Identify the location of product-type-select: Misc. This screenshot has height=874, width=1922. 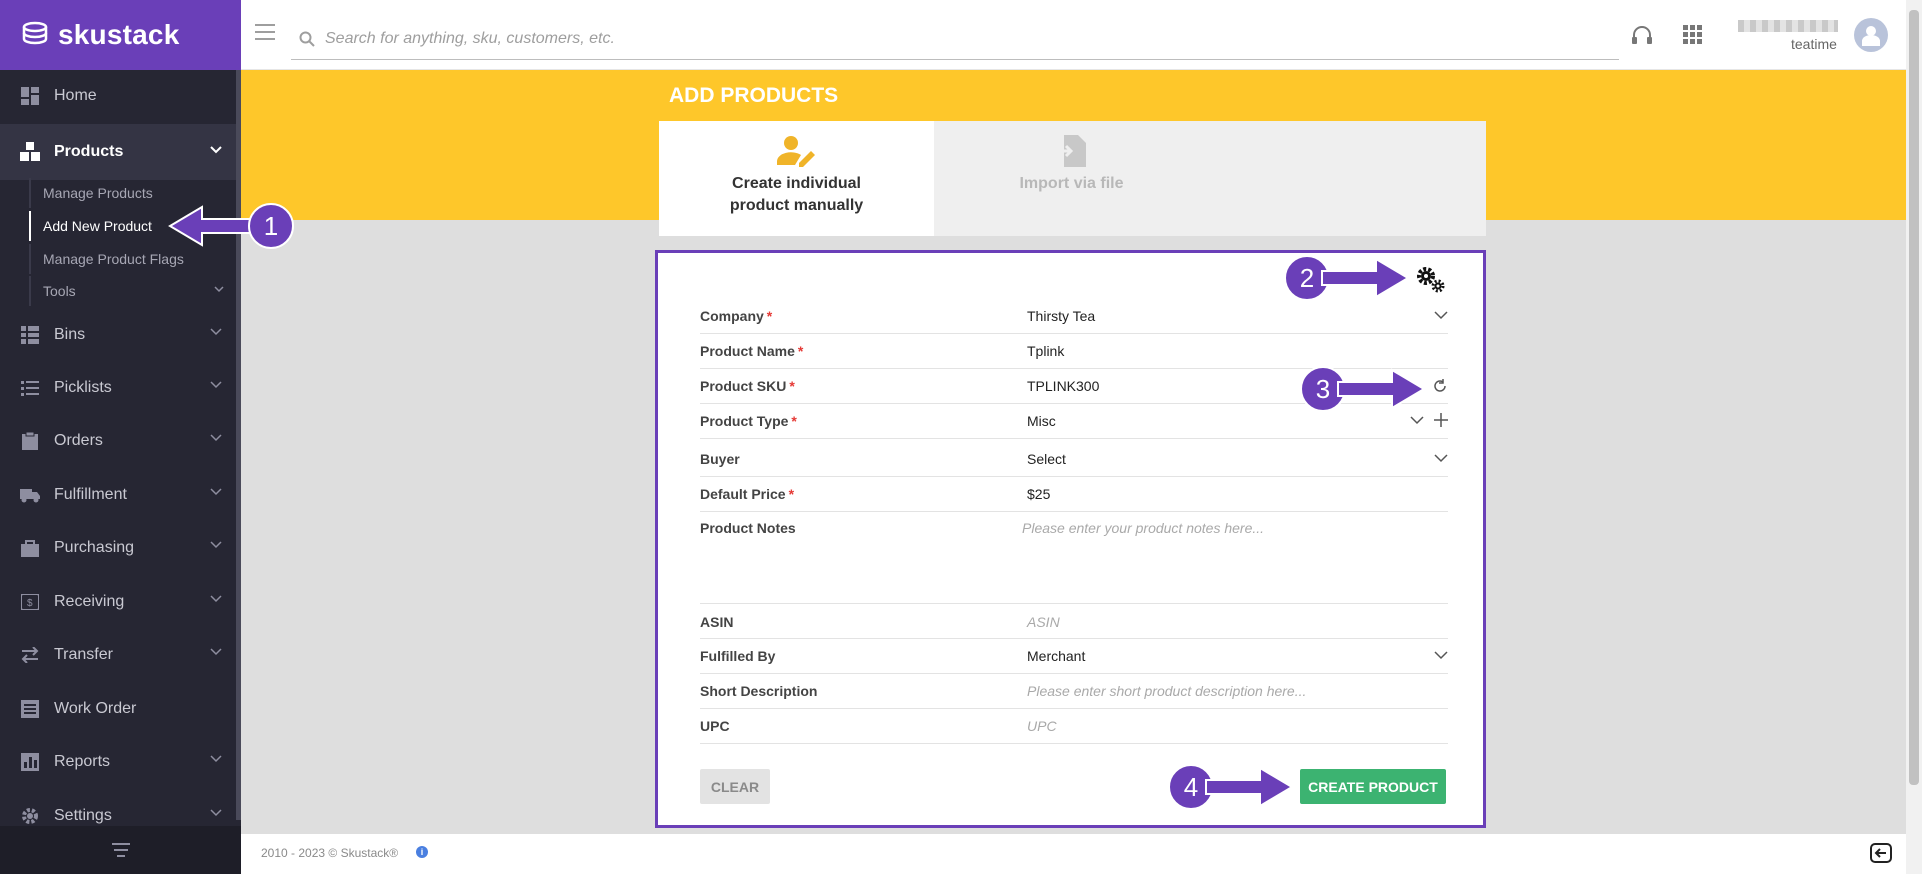
(1041, 421).